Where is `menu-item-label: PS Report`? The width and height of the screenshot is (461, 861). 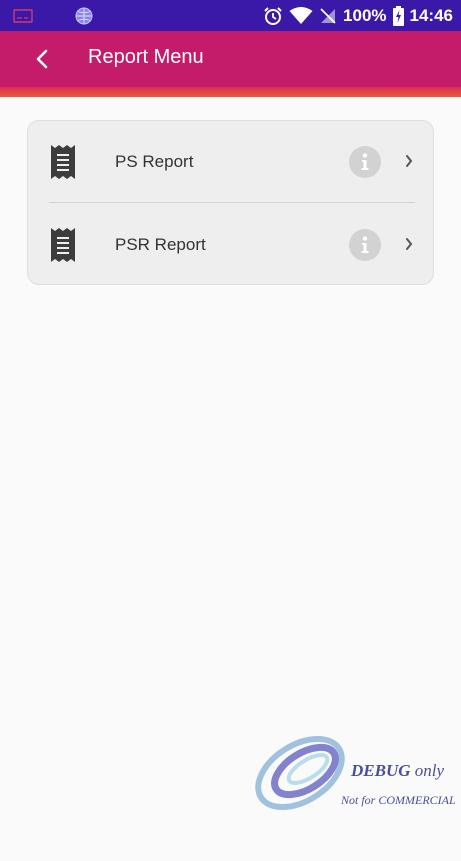
menu-item-label: PS Report is located at coordinates (154, 161).